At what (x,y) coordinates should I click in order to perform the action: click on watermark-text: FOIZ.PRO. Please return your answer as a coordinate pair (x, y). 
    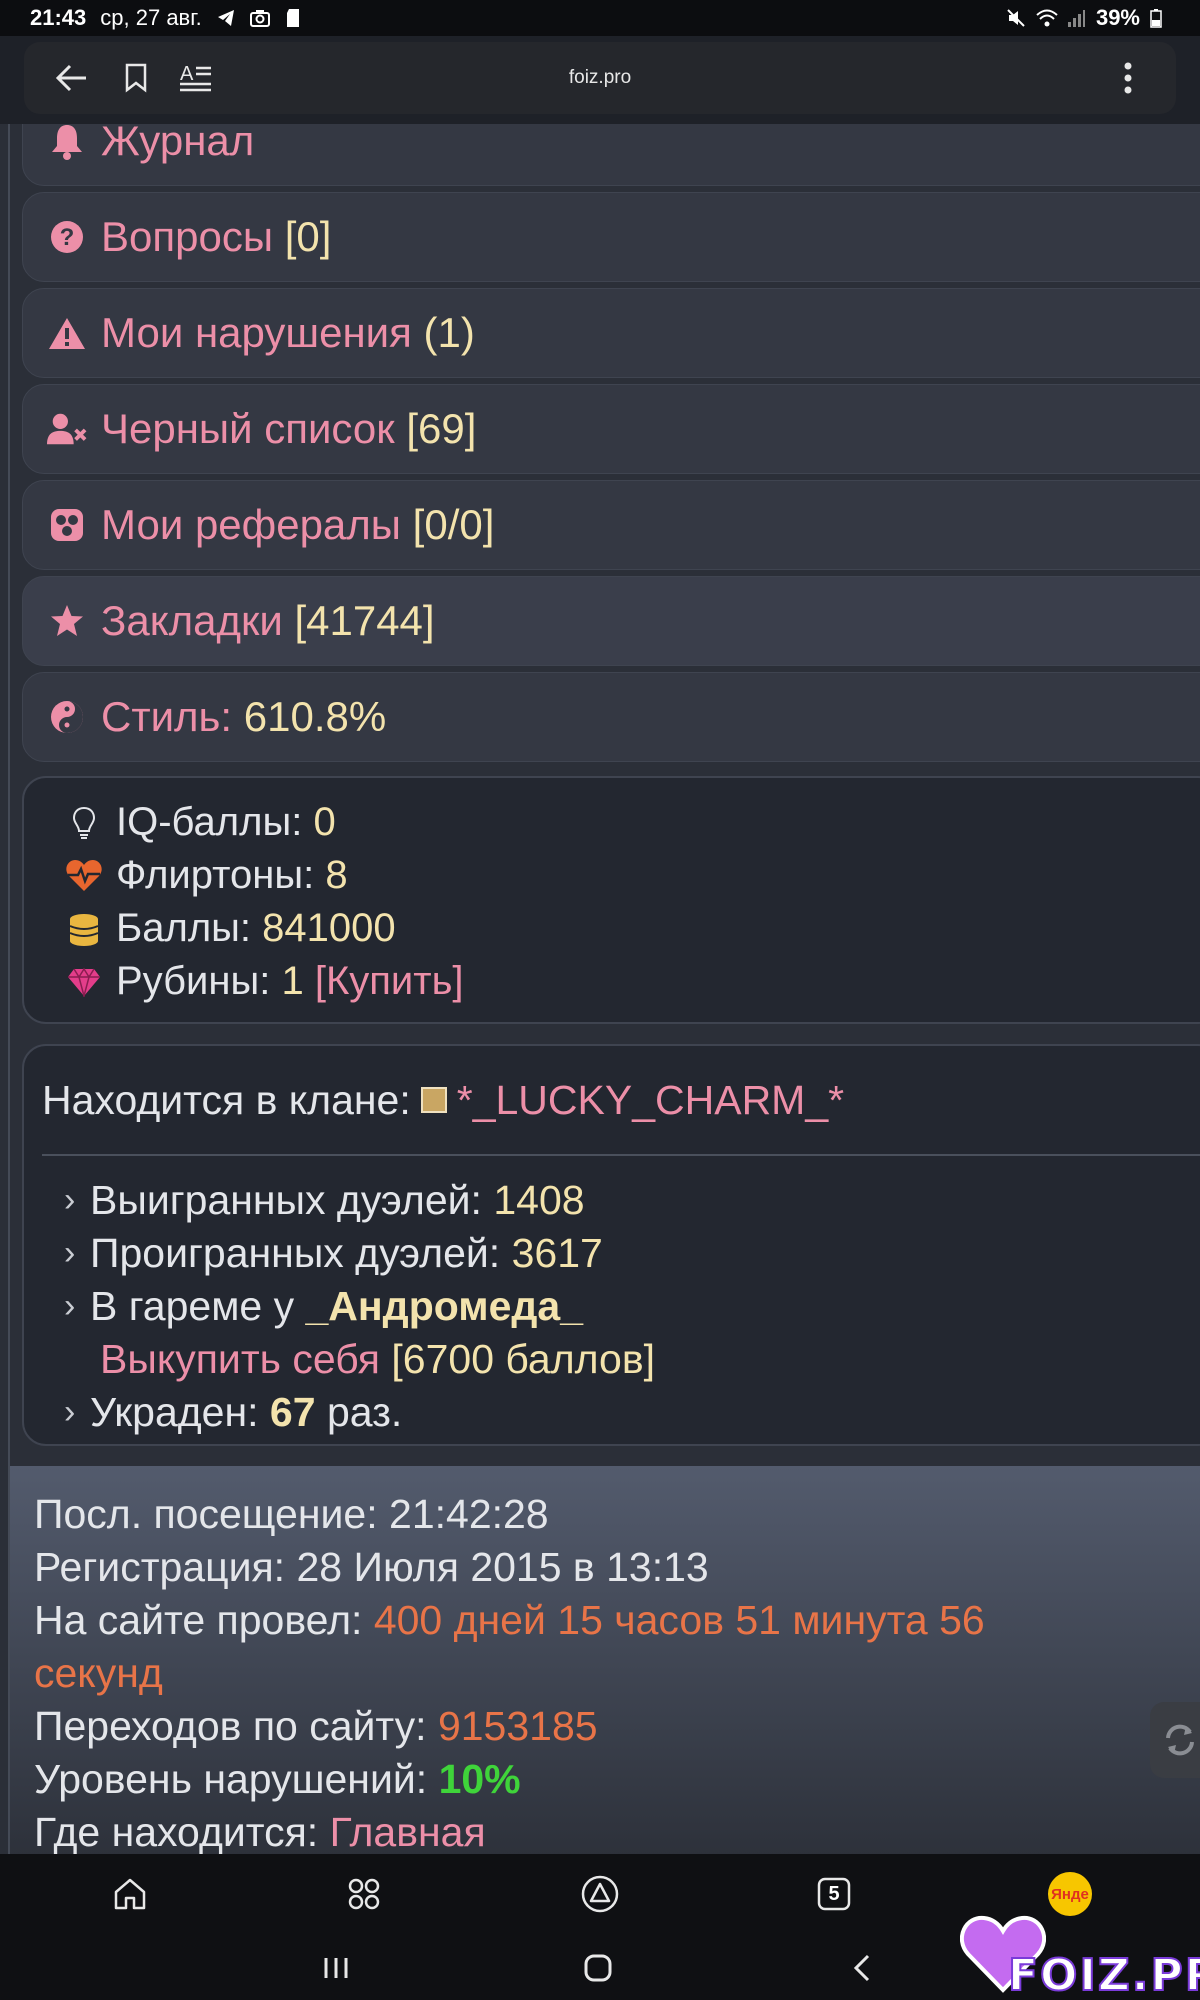
    Looking at the image, I should click on (1103, 1974).